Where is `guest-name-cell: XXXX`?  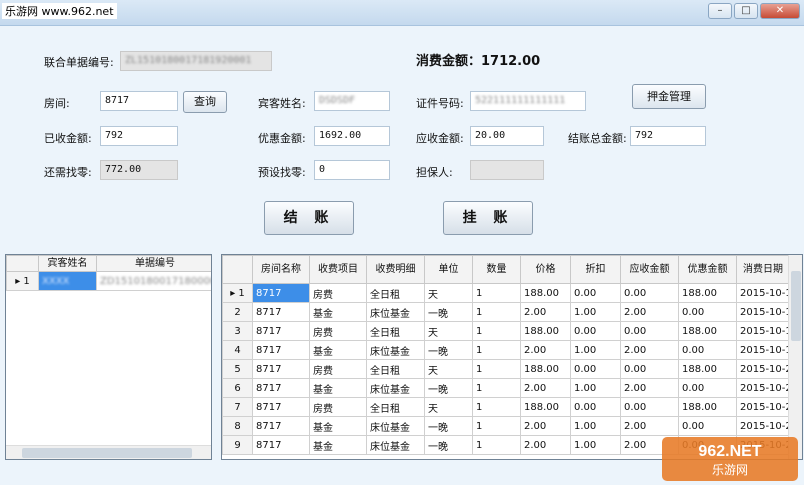 guest-name-cell: XXXX is located at coordinates (67, 281).